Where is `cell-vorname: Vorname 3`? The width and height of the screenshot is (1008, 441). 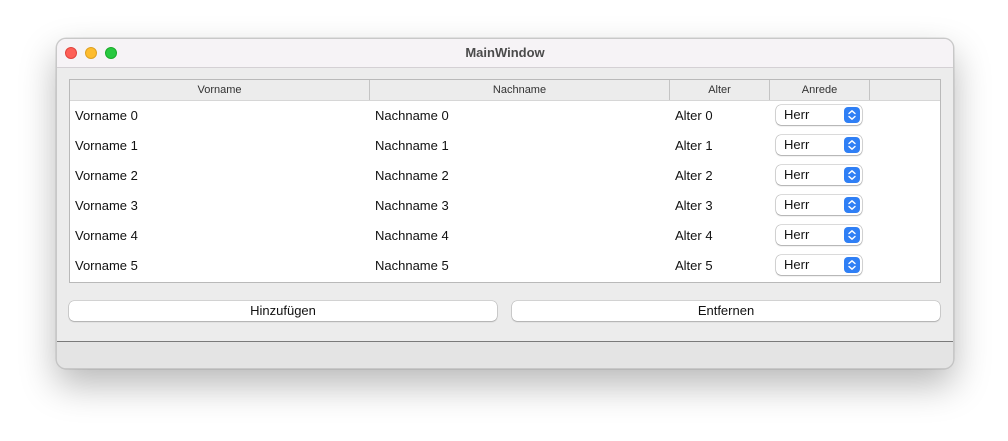
cell-vorname: Vorname 3 is located at coordinates (106, 206).